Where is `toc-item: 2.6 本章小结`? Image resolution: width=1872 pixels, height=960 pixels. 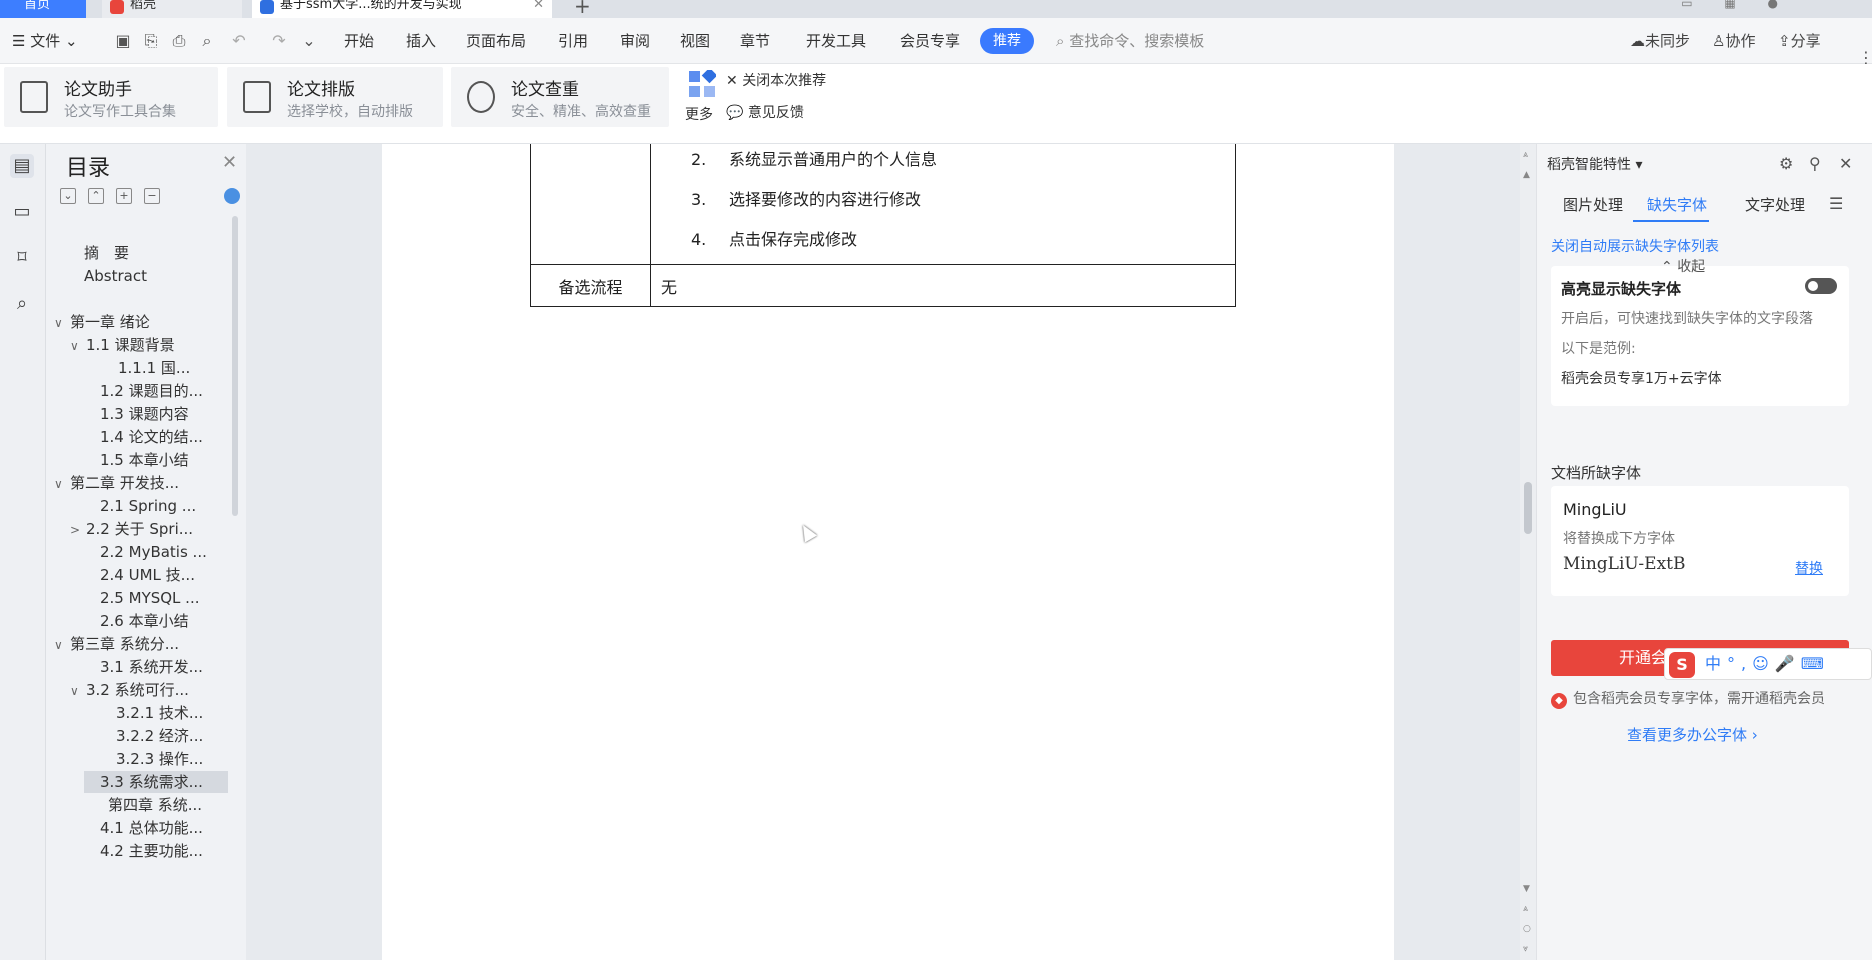
toc-item: 2.6 本章小结 is located at coordinates (156, 621).